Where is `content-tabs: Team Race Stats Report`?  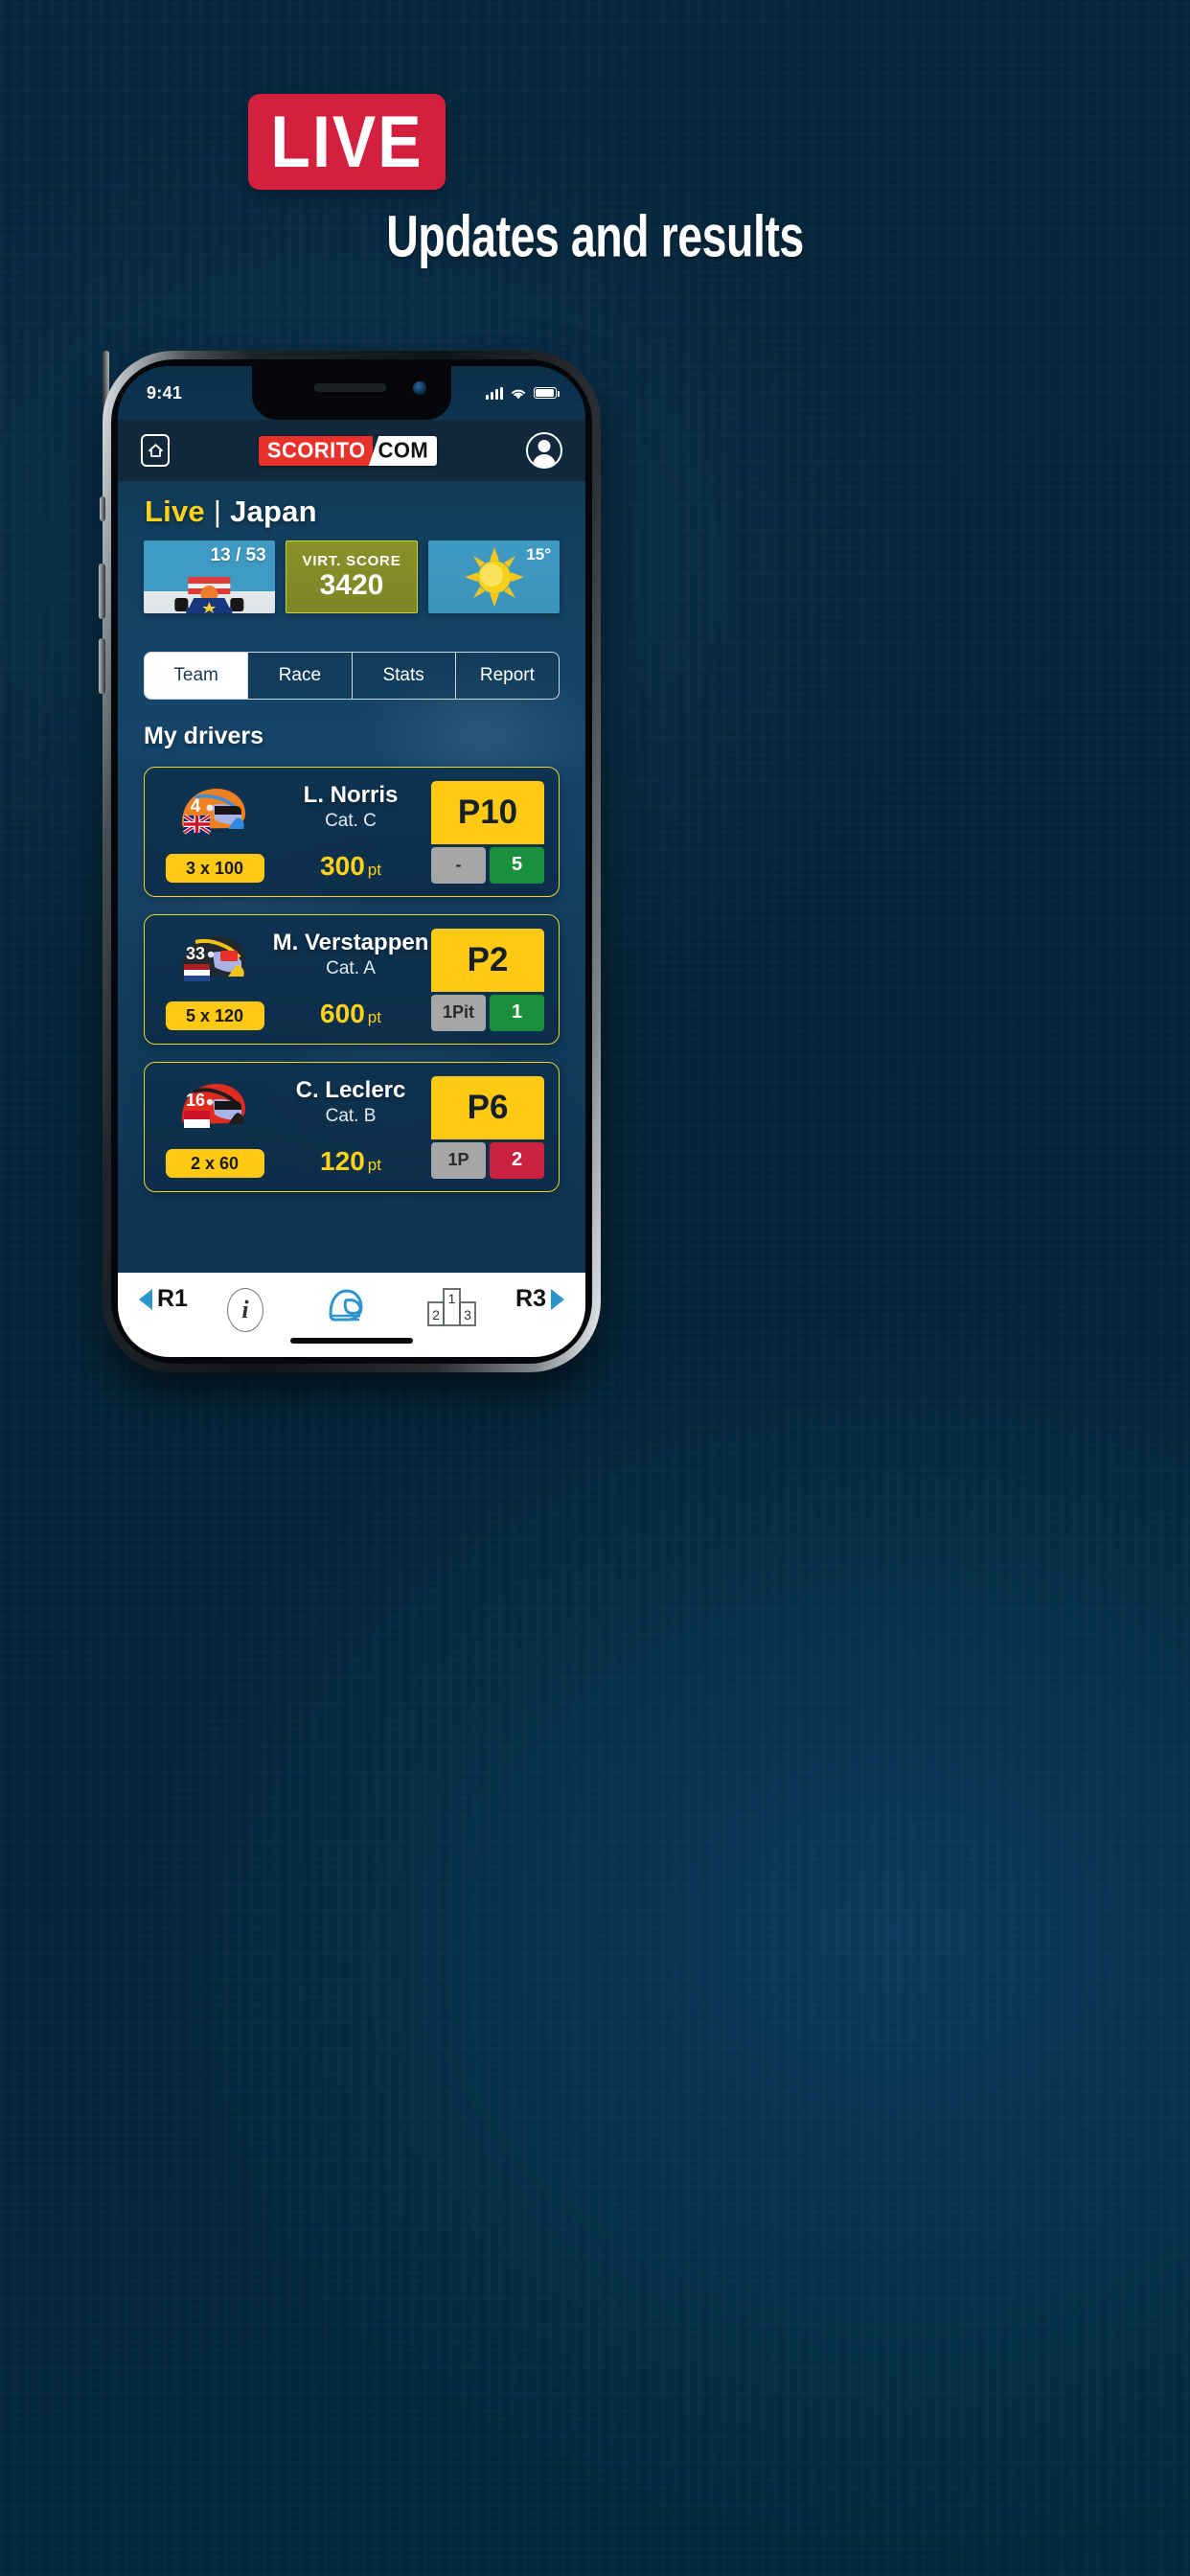 content-tabs: Team Race Stats Report is located at coordinates (352, 676).